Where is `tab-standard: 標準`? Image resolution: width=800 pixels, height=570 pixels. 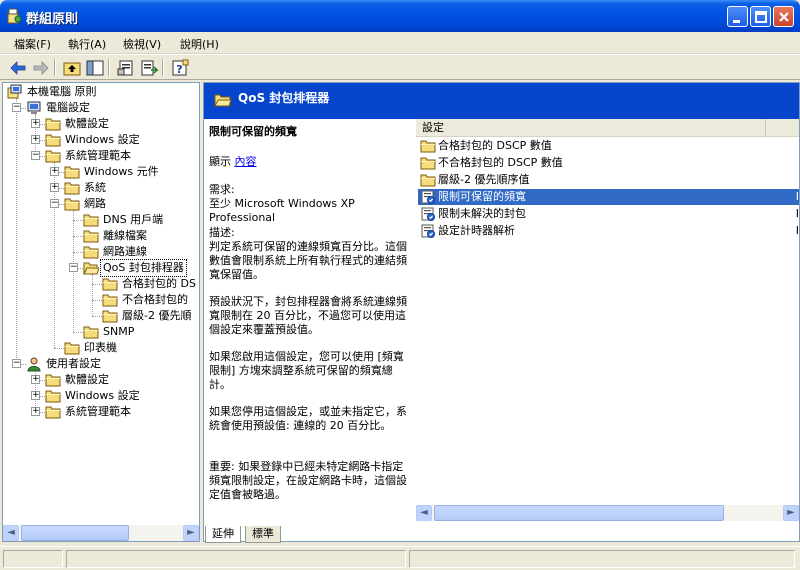
tab-standard: 標準 is located at coordinates (263, 534).